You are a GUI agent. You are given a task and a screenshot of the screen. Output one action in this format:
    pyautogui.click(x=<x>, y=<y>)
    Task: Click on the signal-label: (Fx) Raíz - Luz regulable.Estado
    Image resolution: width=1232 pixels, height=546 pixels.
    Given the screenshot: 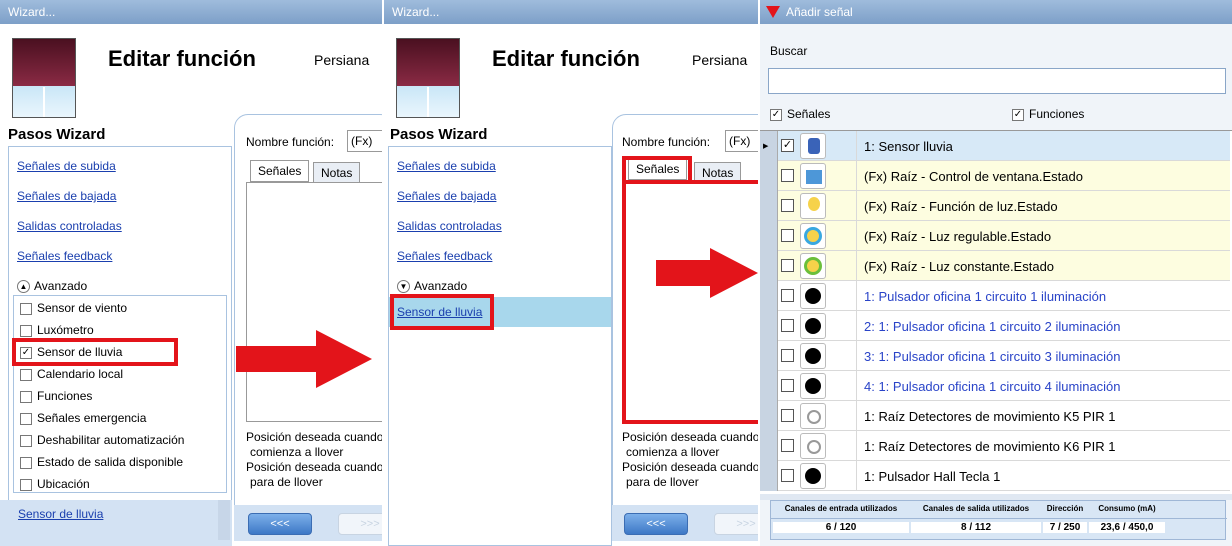 What is the action you would take?
    pyautogui.click(x=958, y=236)
    